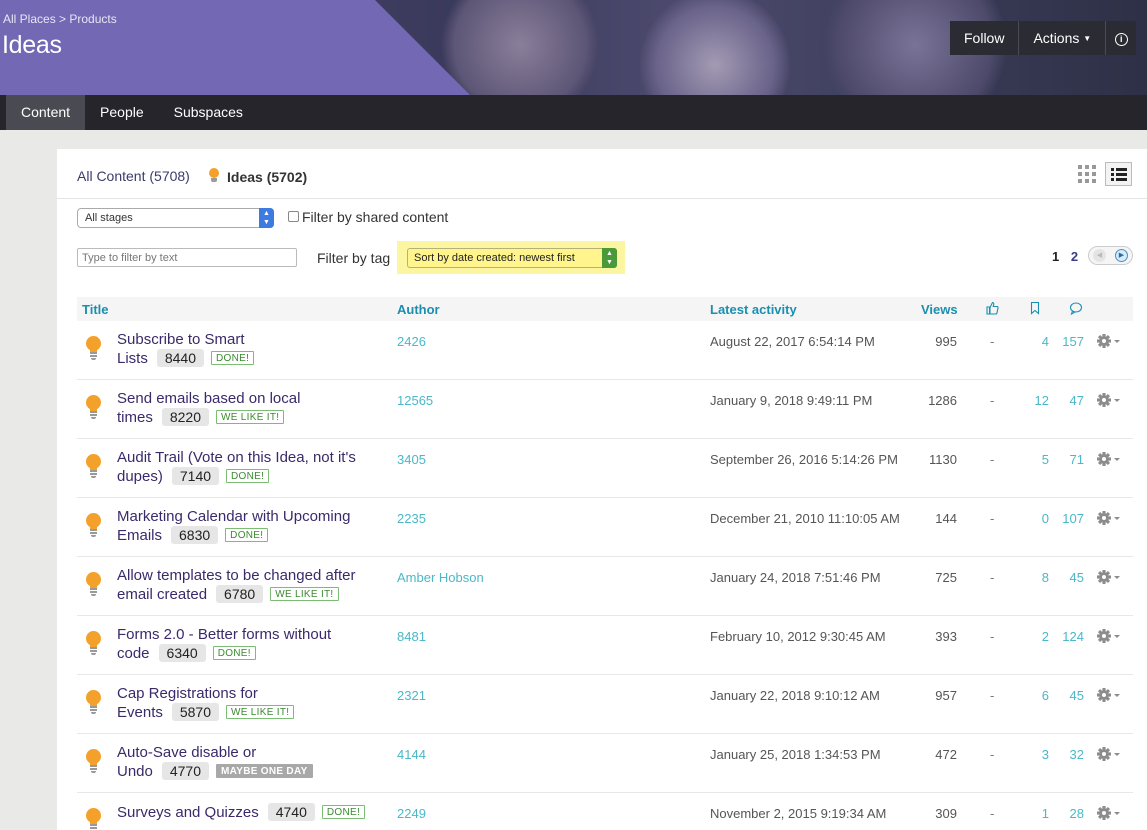 This screenshot has width=1147, height=830. I want to click on latest-activity: February 10, 2012 9:30:45 AM, so click(798, 636).